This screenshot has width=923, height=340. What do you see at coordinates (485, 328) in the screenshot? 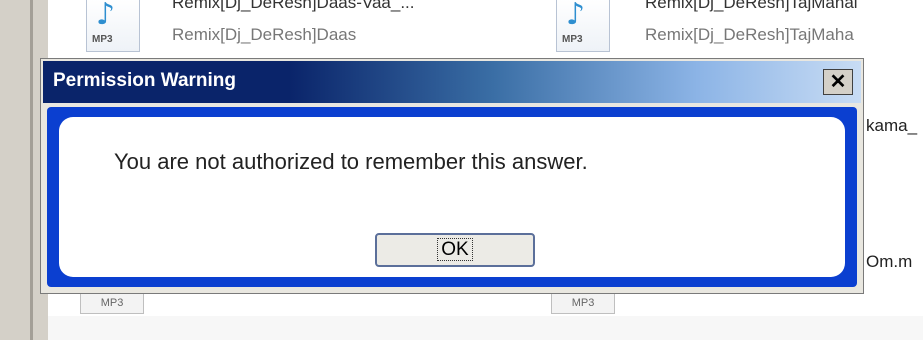
I see `explorer-bottom-strip` at bounding box center [485, 328].